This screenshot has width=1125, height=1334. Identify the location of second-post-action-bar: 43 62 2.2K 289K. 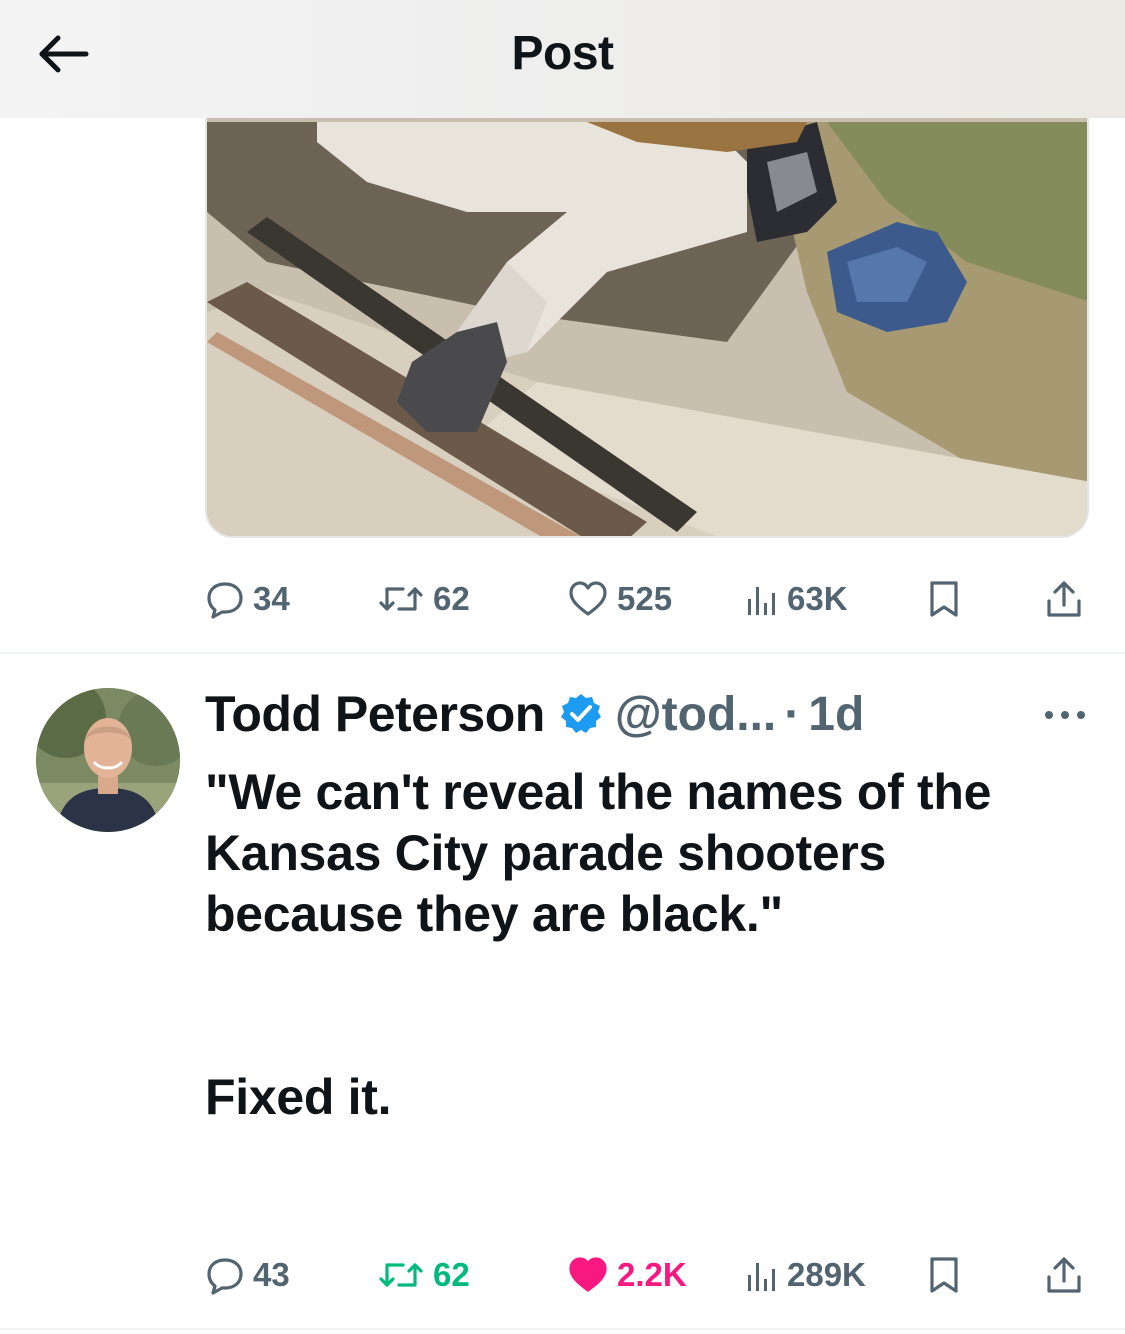
(645, 1275).